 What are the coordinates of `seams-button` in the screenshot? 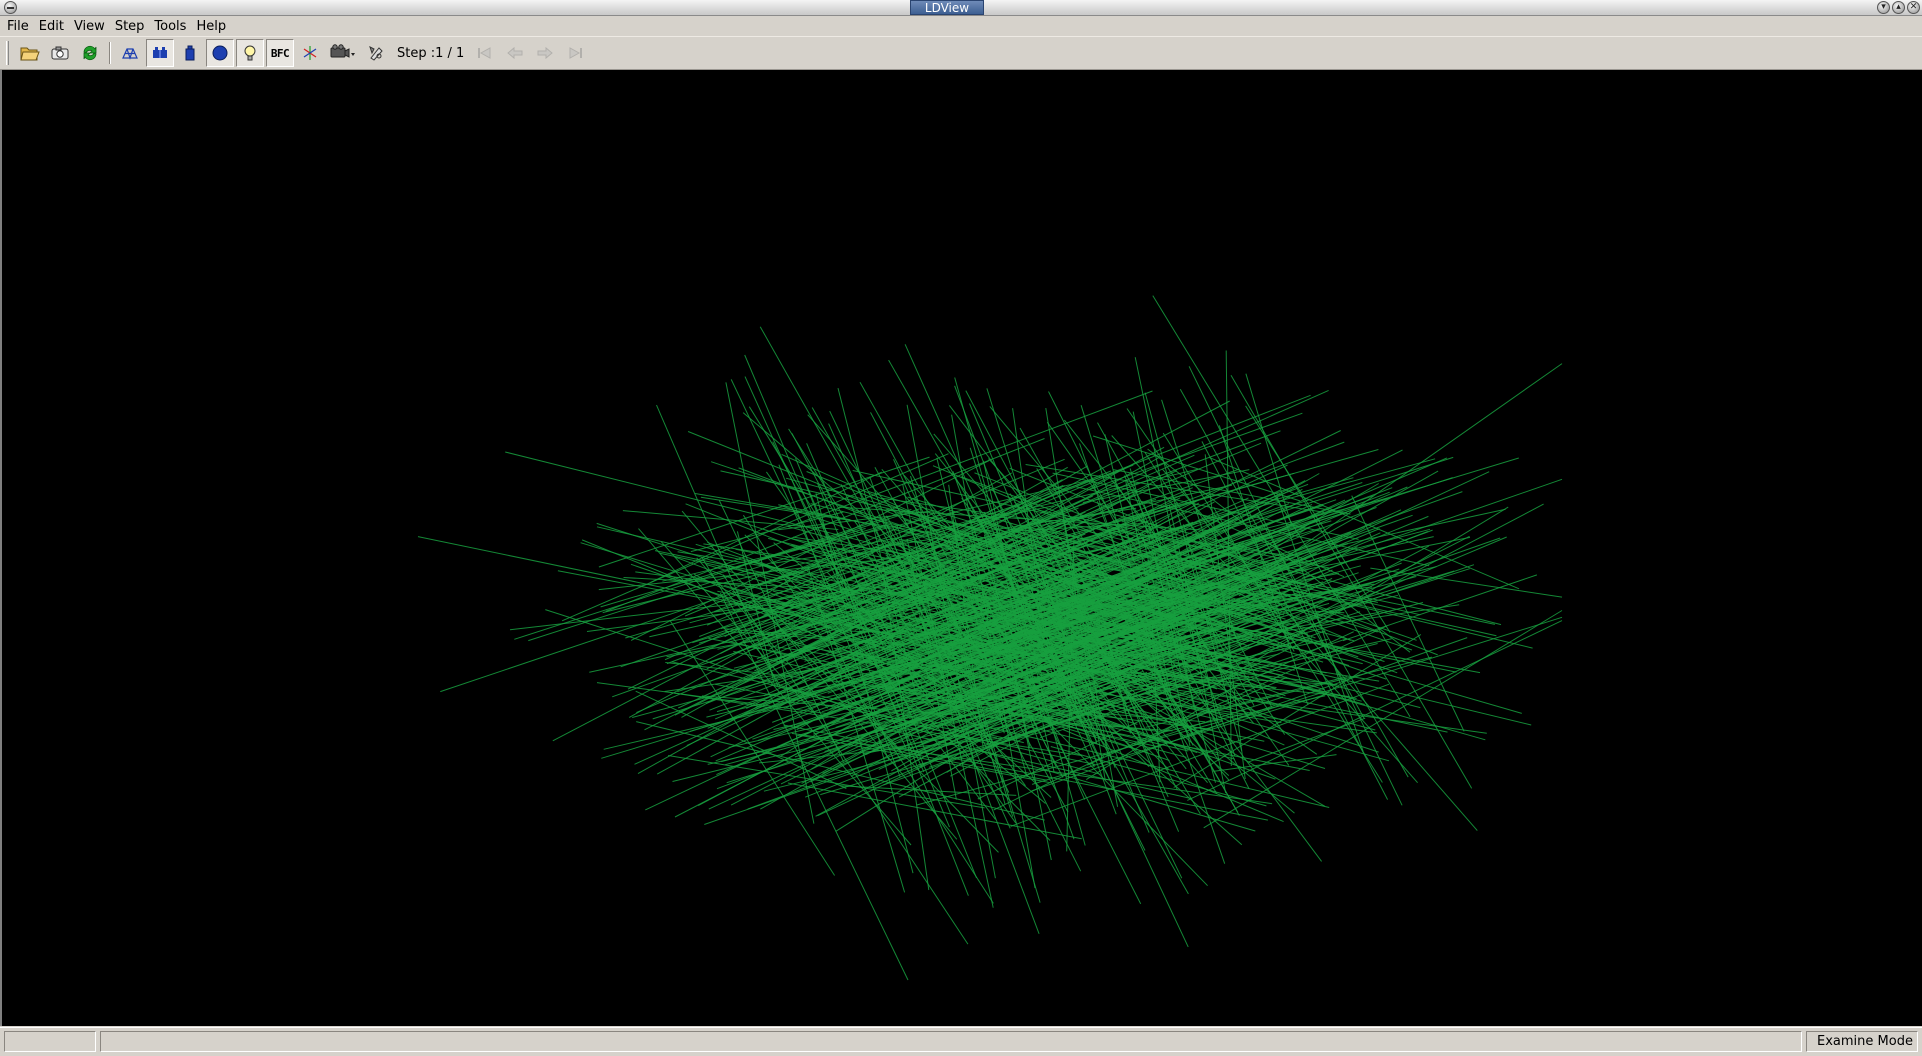 It's located at (160, 53).